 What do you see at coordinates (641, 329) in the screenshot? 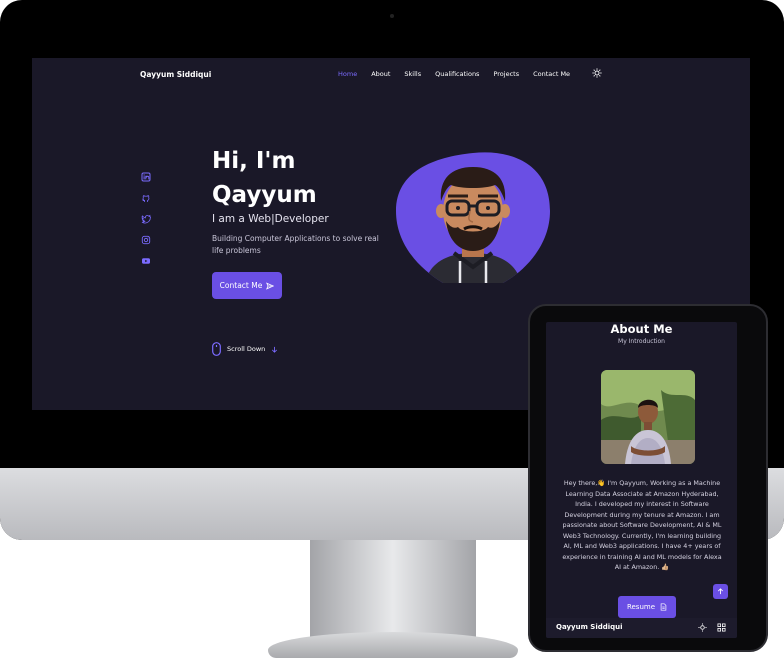
I see `about-title: About Me` at bounding box center [641, 329].